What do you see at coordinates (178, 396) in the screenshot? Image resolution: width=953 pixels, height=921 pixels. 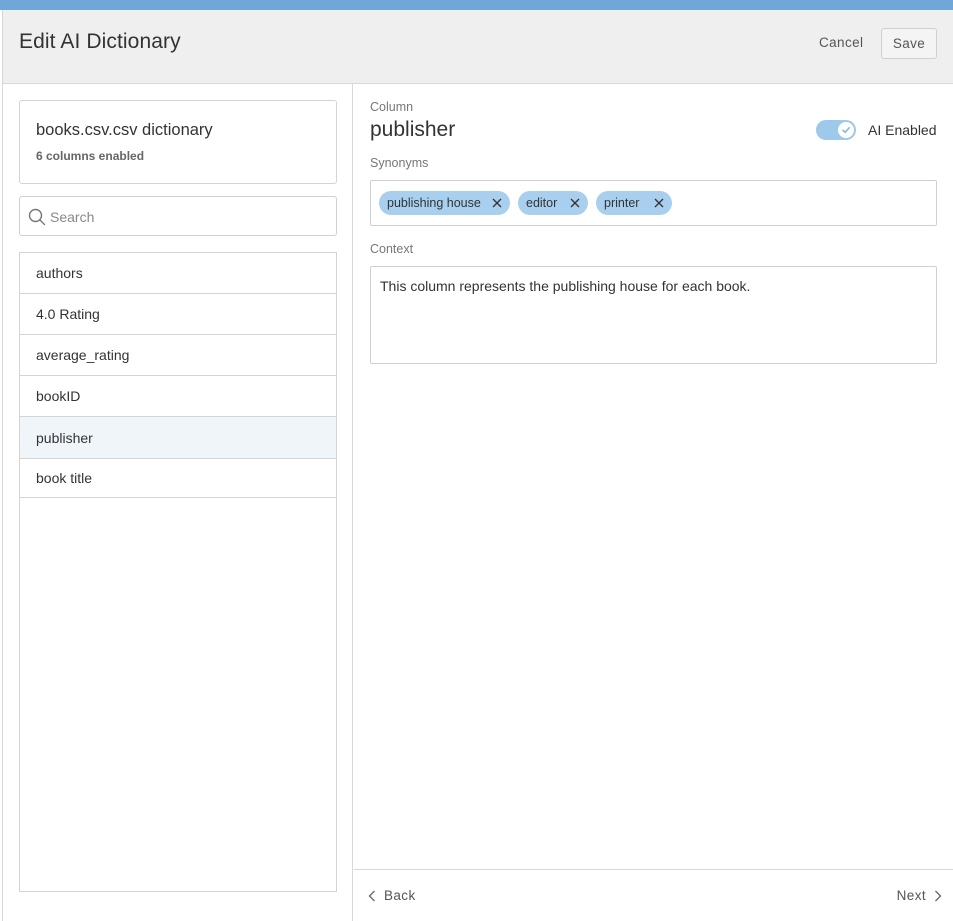 I see `column-item-bookid: bookID` at bounding box center [178, 396].